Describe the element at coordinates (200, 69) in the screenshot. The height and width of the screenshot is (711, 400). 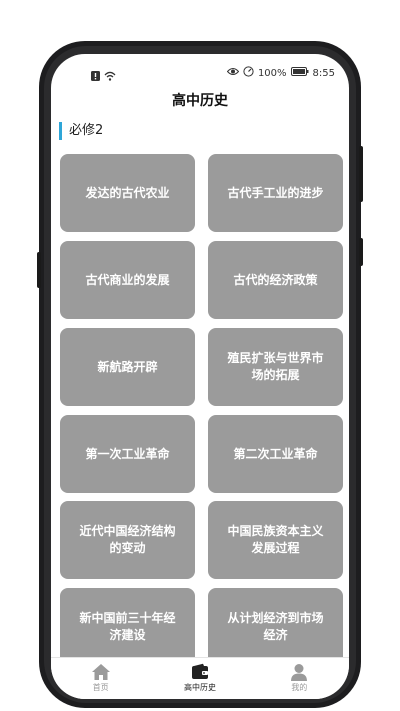
I see `status-bar: 100% 8:55` at that location.